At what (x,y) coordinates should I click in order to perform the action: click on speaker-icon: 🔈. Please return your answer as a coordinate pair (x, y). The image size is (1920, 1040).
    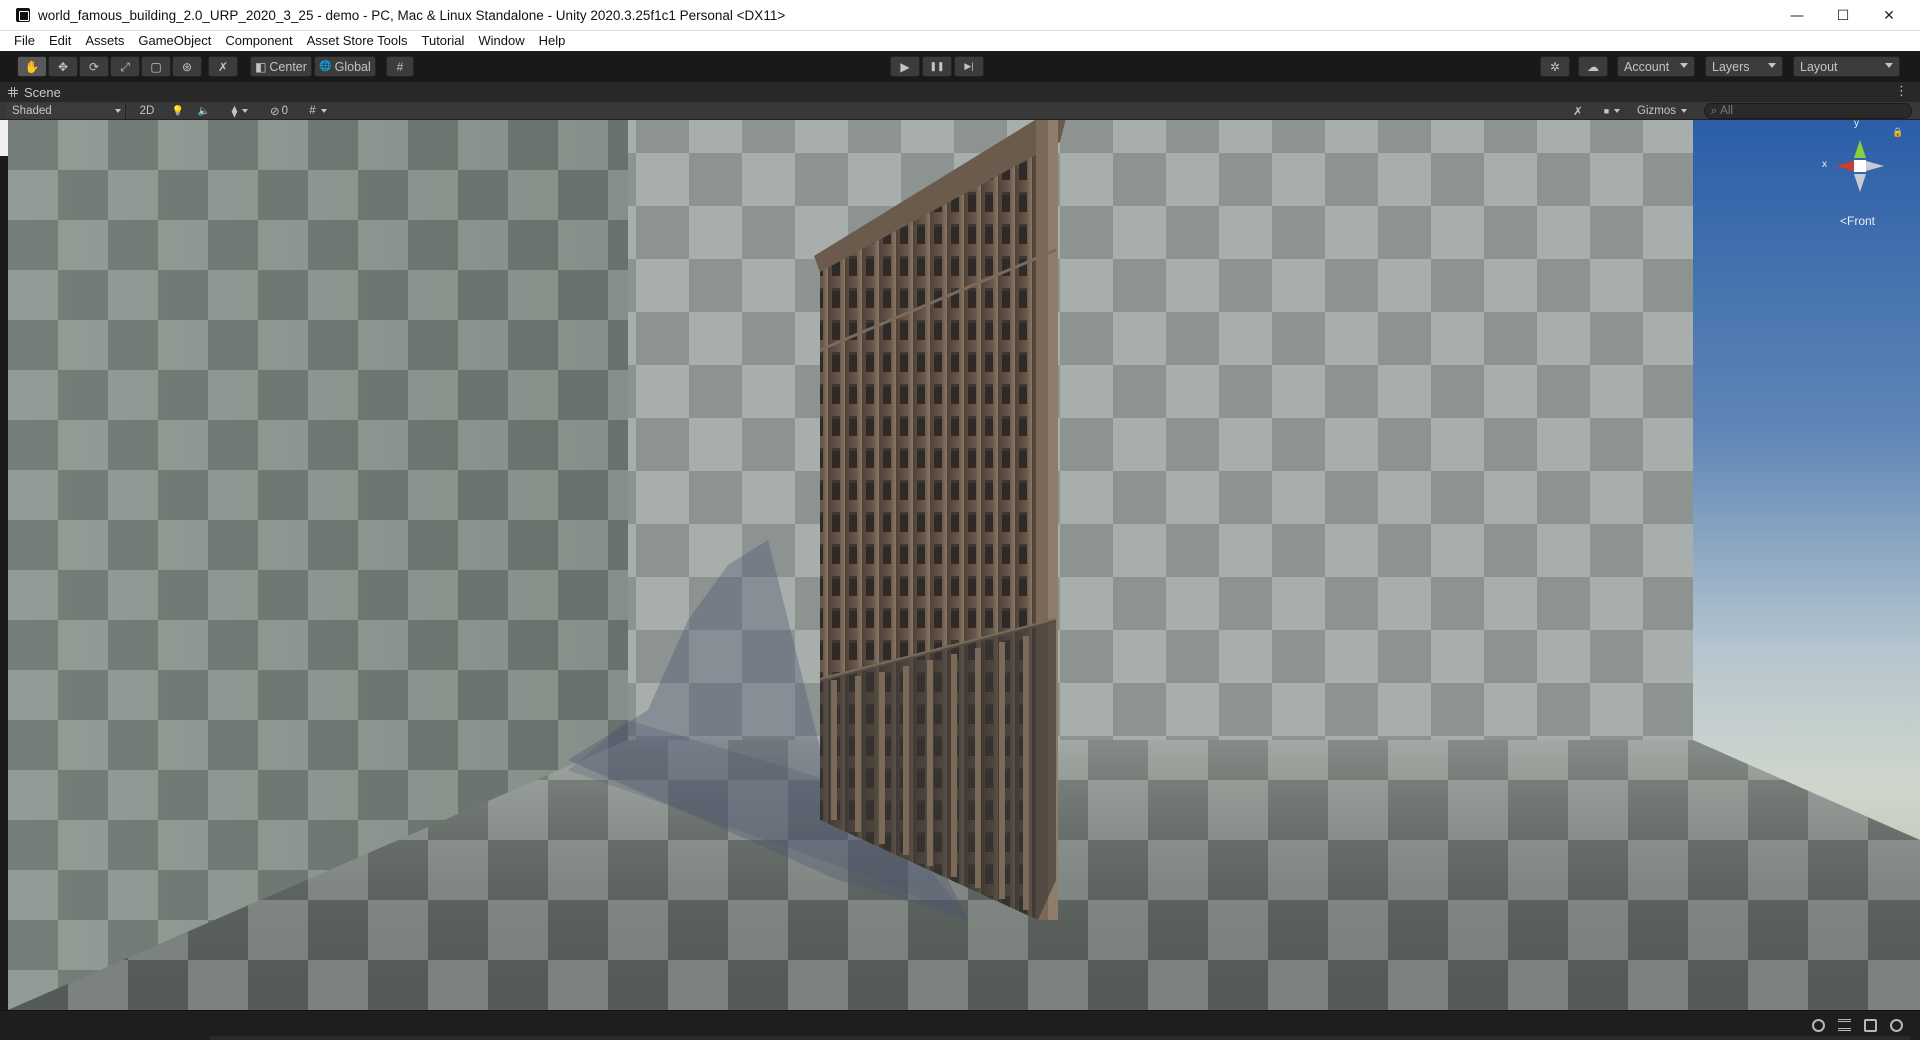
    Looking at the image, I should click on (204, 111).